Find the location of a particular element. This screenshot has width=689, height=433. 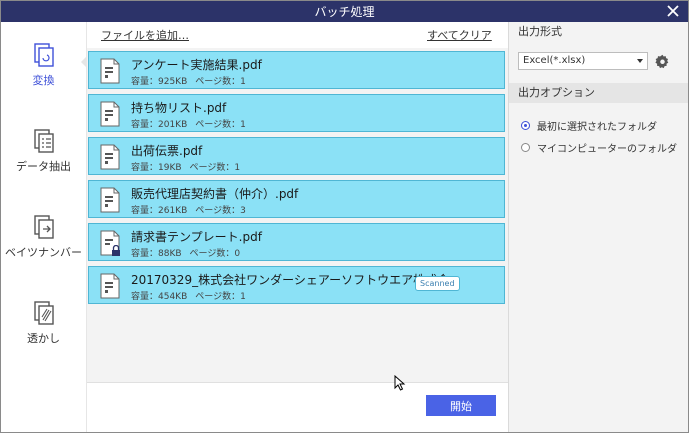

sidebar-item-convert: 変換 is located at coordinates (43, 65).